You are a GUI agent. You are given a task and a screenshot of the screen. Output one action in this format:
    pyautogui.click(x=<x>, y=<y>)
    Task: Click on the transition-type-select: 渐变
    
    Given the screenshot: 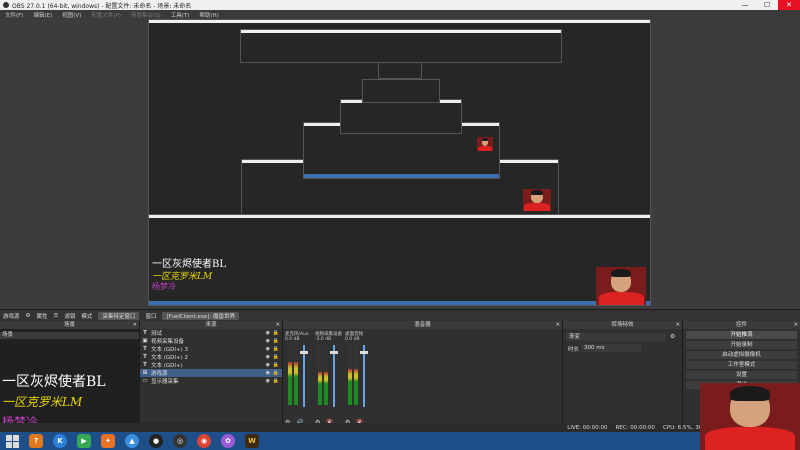 What is the action you would take?
    pyautogui.click(x=616, y=337)
    